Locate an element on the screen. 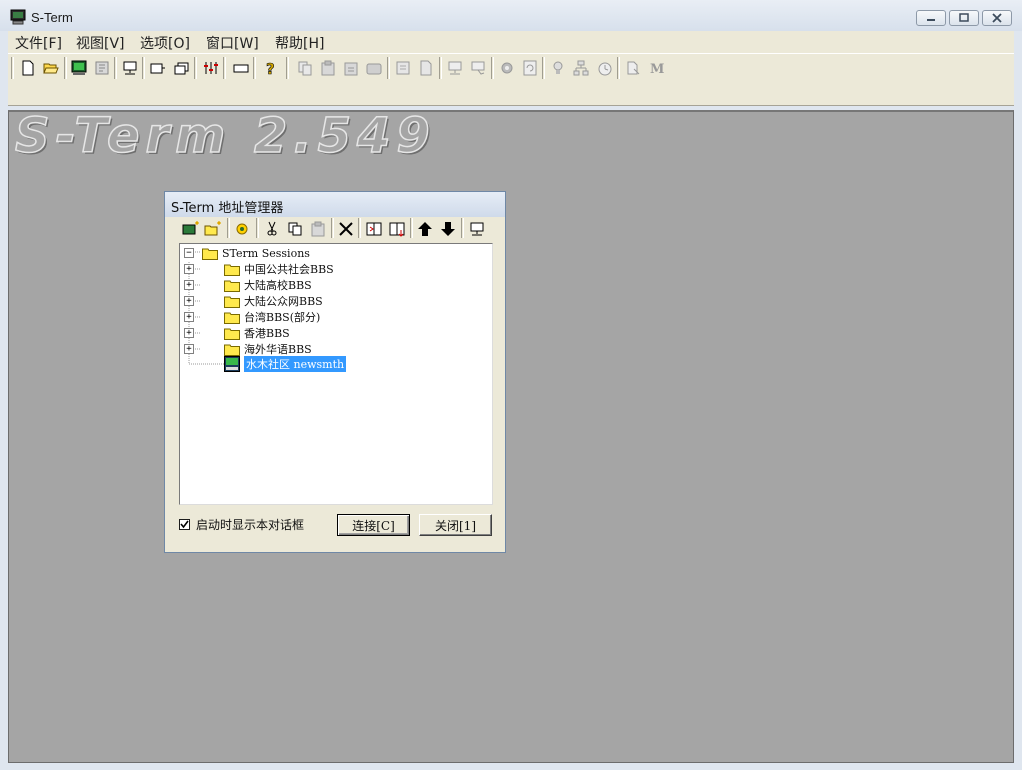 The image size is (1022, 770). close-dialog-button: 关闭[1] is located at coordinates (455, 525).